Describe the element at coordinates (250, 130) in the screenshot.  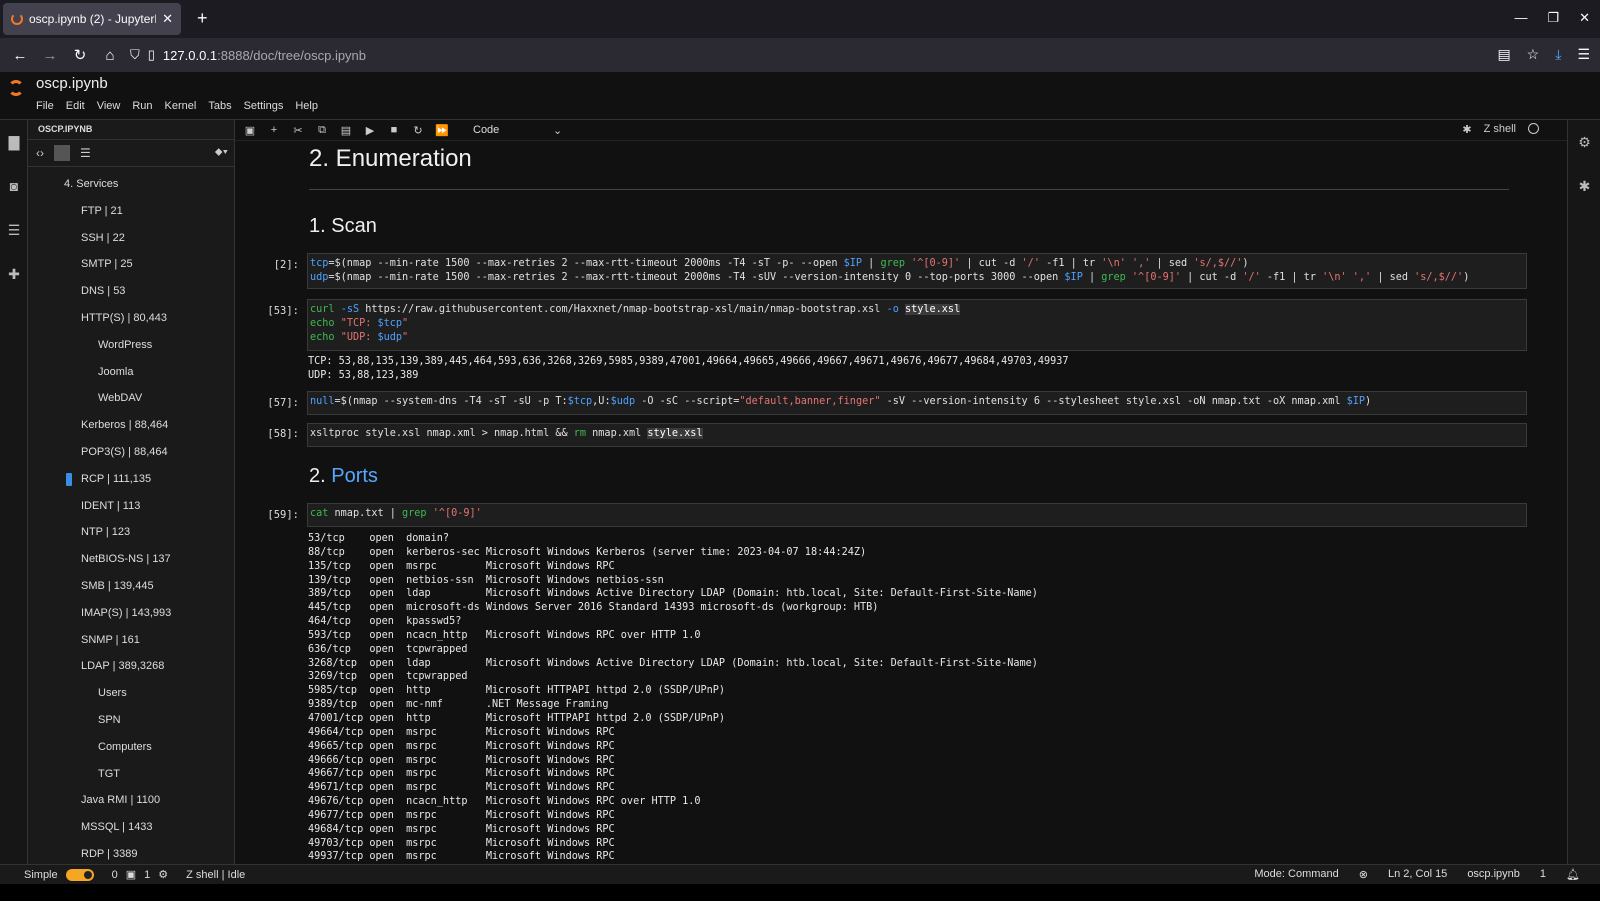
I see `save-icon: ▣` at that location.